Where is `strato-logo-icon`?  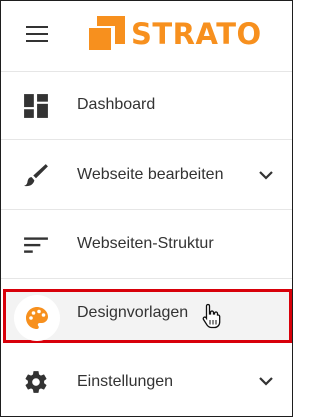
strato-logo-icon is located at coordinates (107, 33).